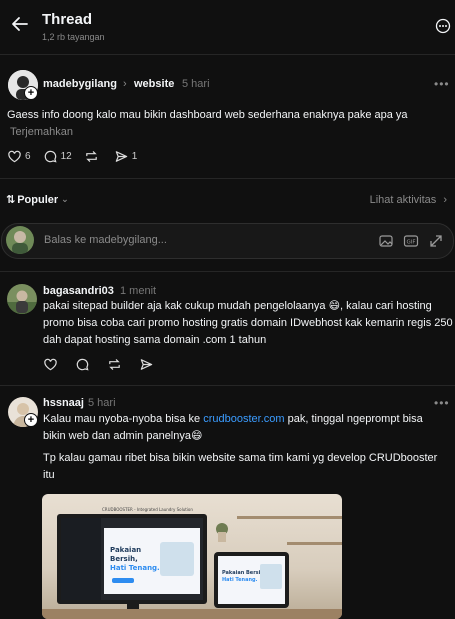  What do you see at coordinates (66, 156) in the screenshot?
I see `comment-count: 12` at bounding box center [66, 156].